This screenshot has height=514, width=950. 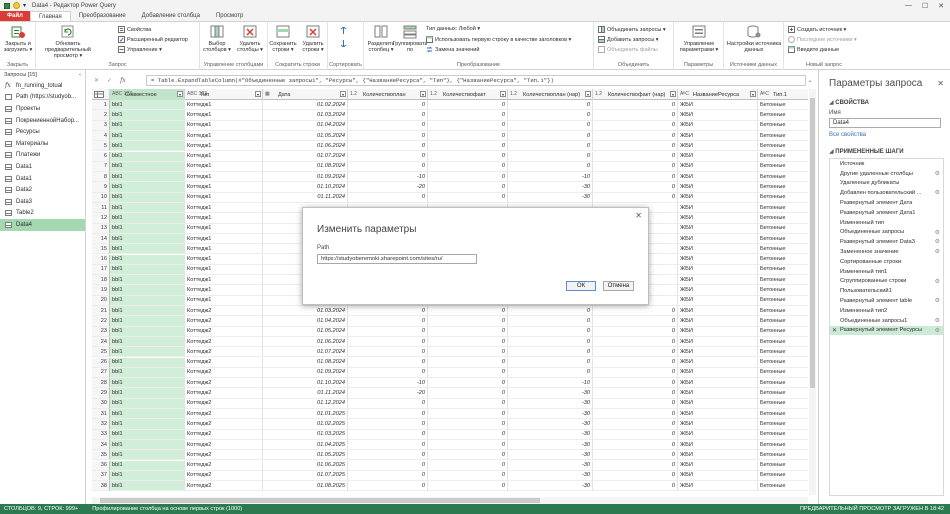 I want to click on combine-files-button: Объединить файлы, so click(x=628, y=49).